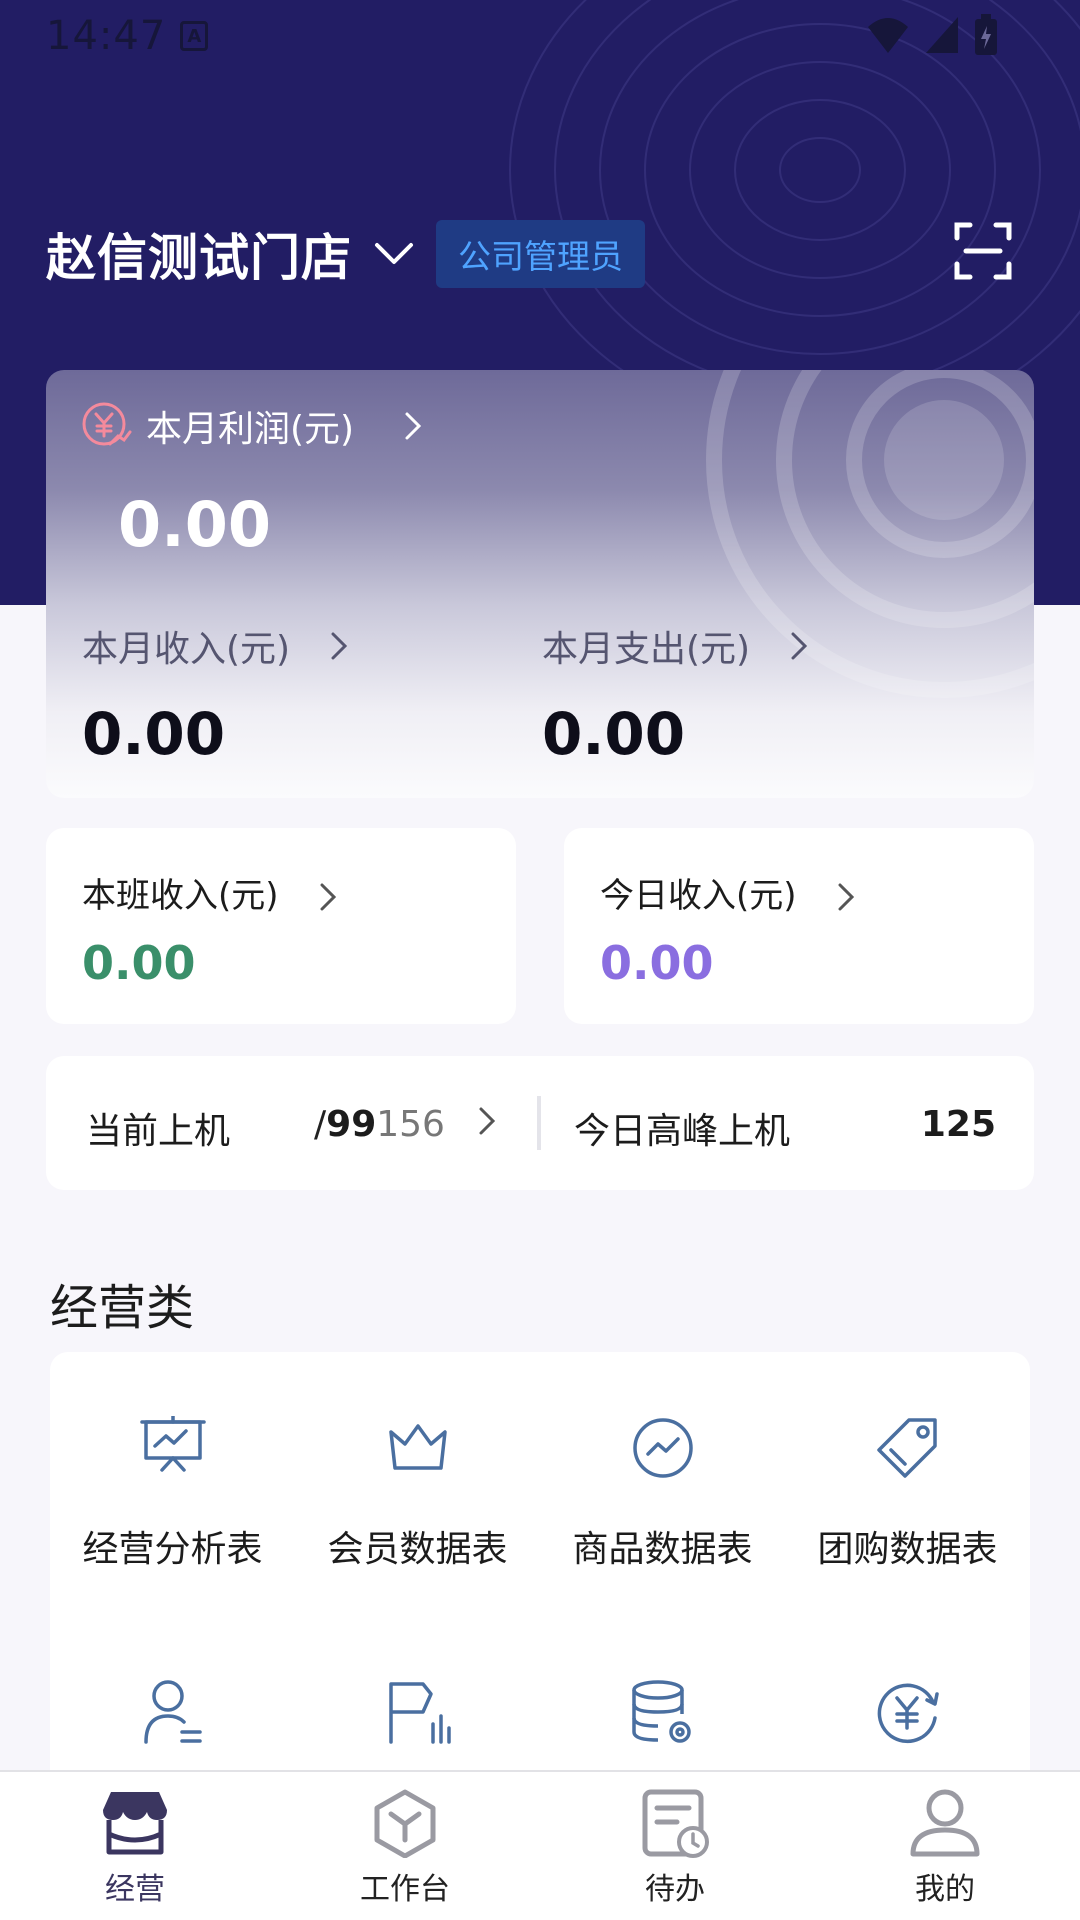 Image resolution: width=1080 pixels, height=1920 pixels. What do you see at coordinates (662, 1549) in the screenshot?
I see `grid-item-label: 商品数据表` at bounding box center [662, 1549].